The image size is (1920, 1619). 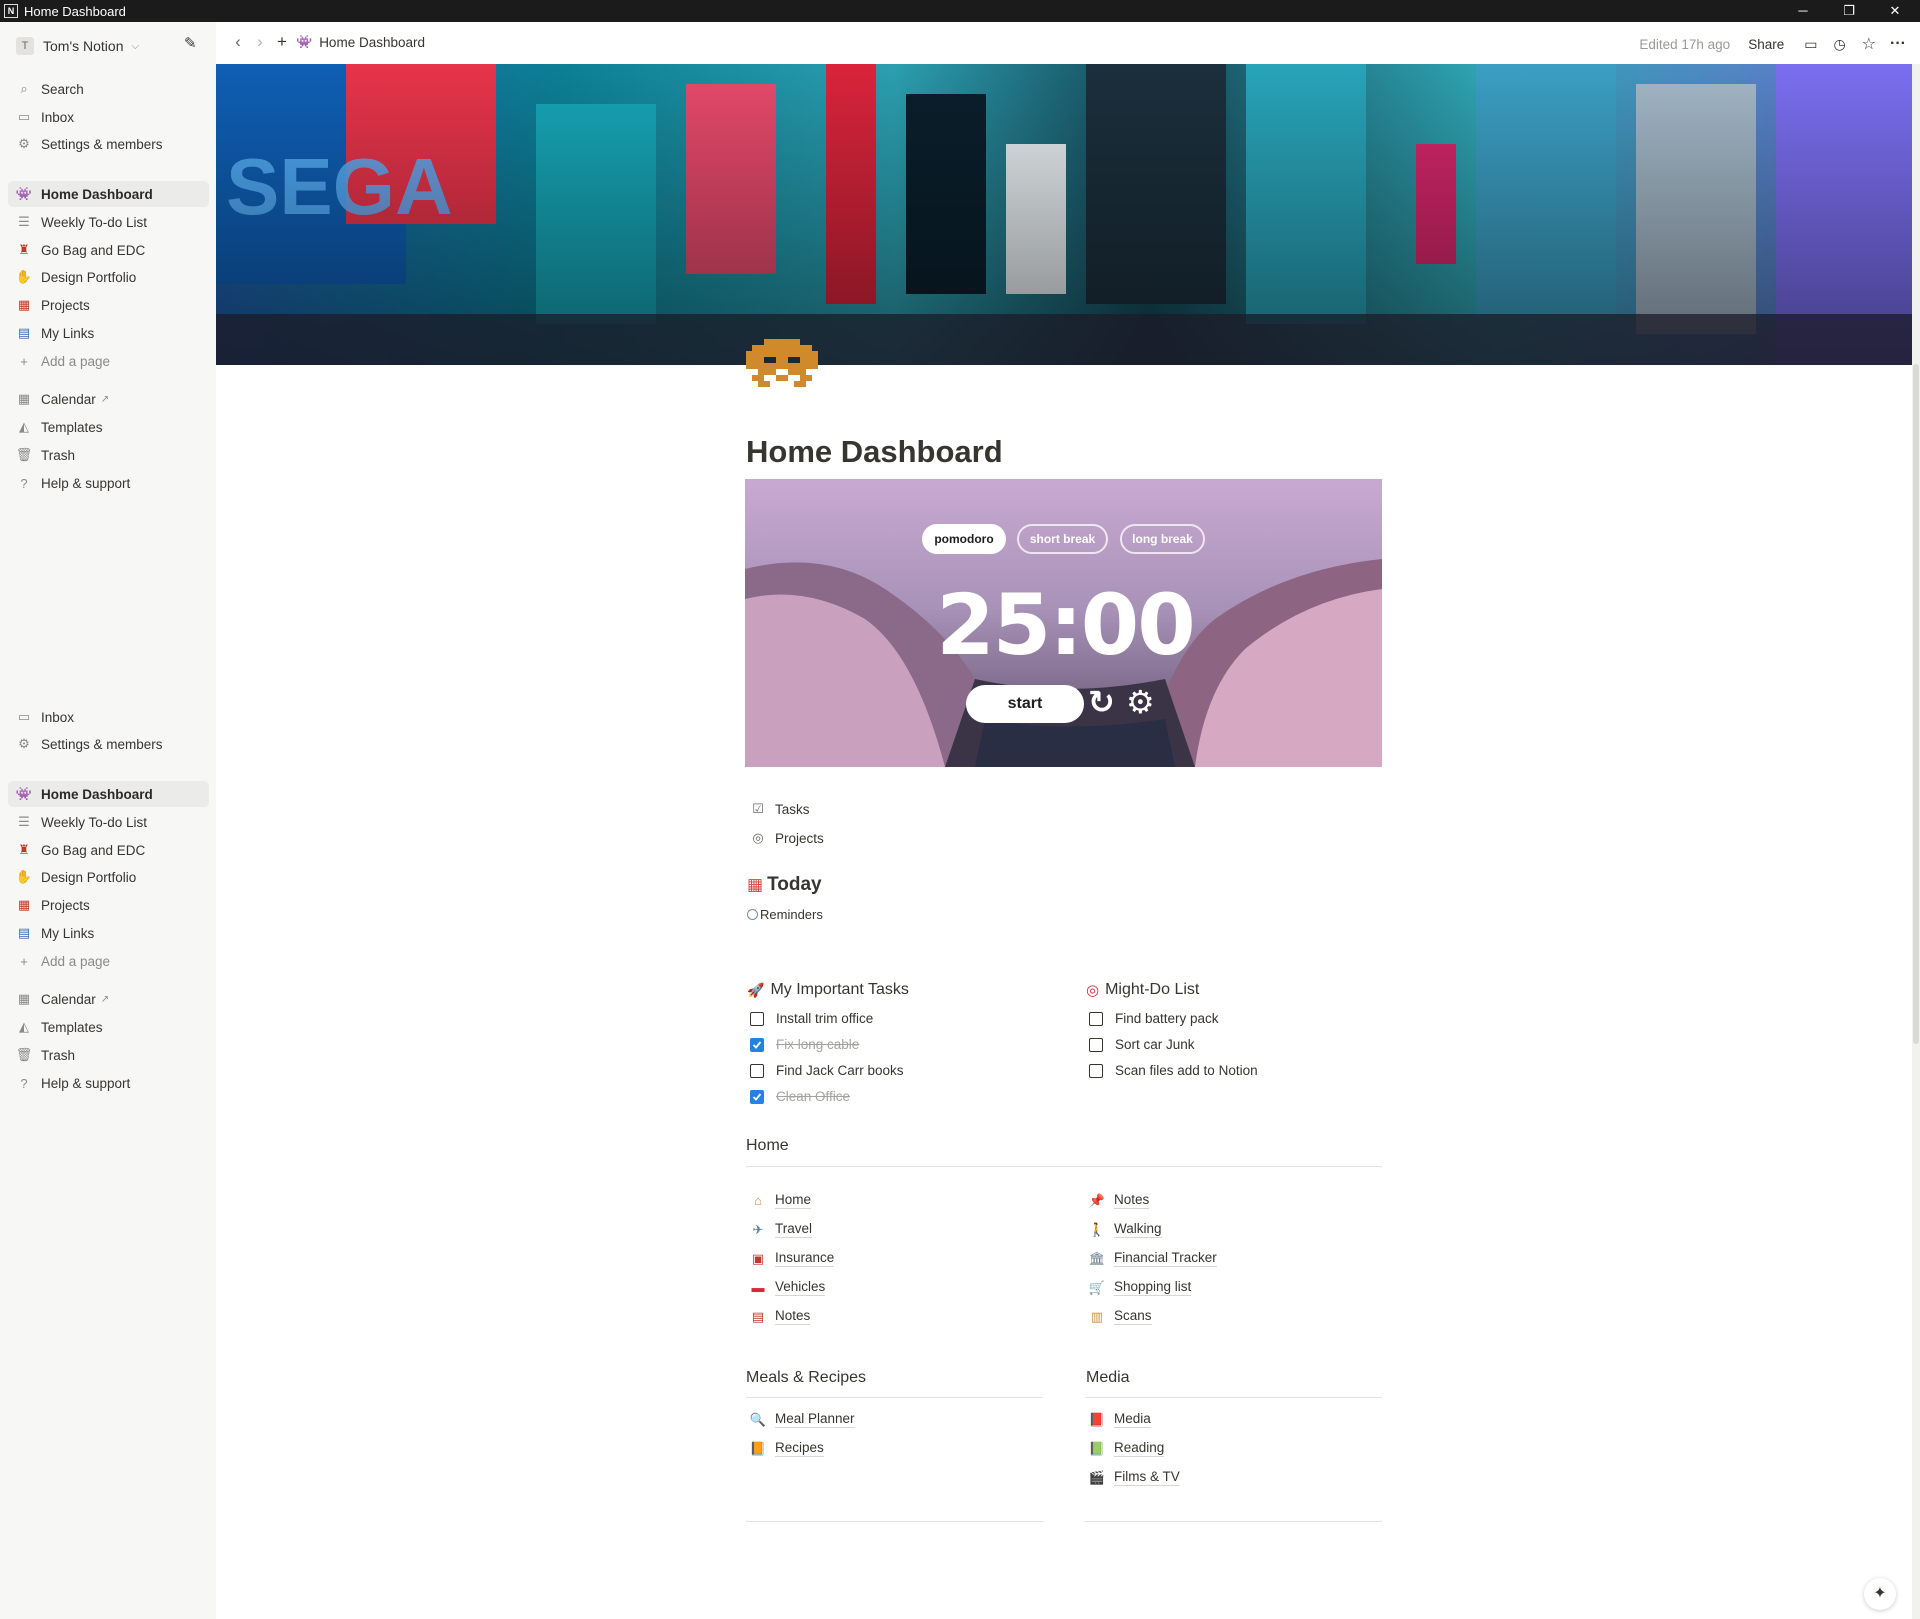 What do you see at coordinates (874, 452) in the screenshot?
I see `page-title: Home Dashboard` at bounding box center [874, 452].